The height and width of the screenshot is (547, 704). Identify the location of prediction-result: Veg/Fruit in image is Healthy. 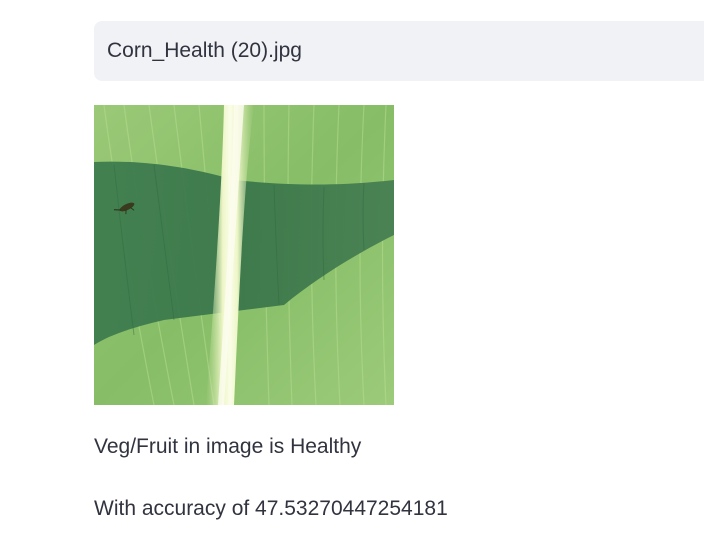
(228, 446).